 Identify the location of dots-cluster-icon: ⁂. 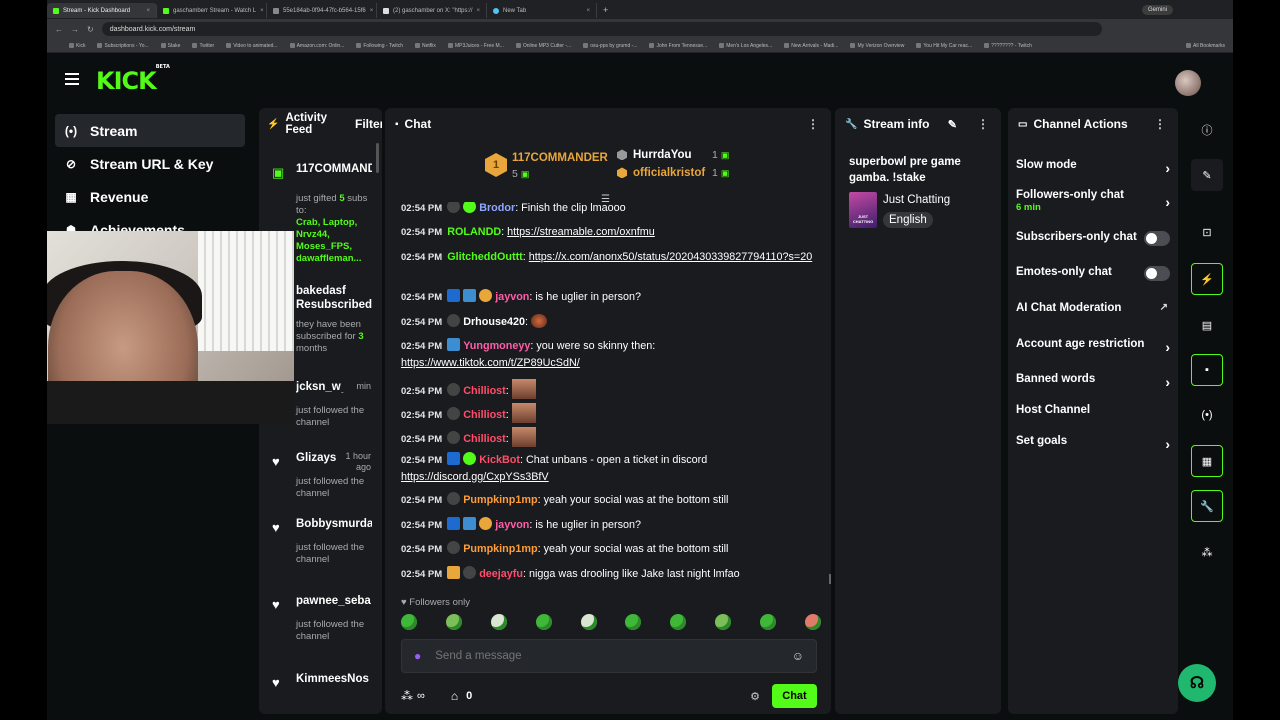
(1207, 552).